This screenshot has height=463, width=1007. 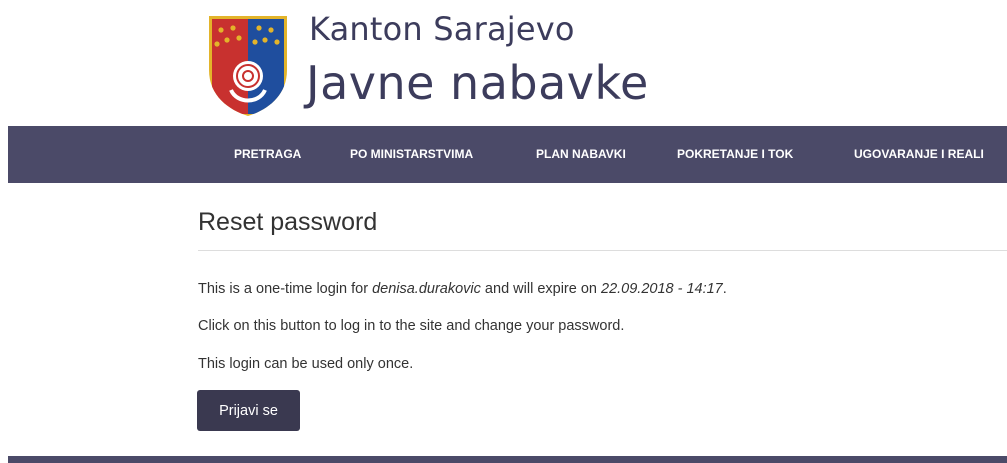 What do you see at coordinates (411, 154) in the screenshot?
I see `nav-item-po-ministarstvima: PO MINISTARSTVIMA` at bounding box center [411, 154].